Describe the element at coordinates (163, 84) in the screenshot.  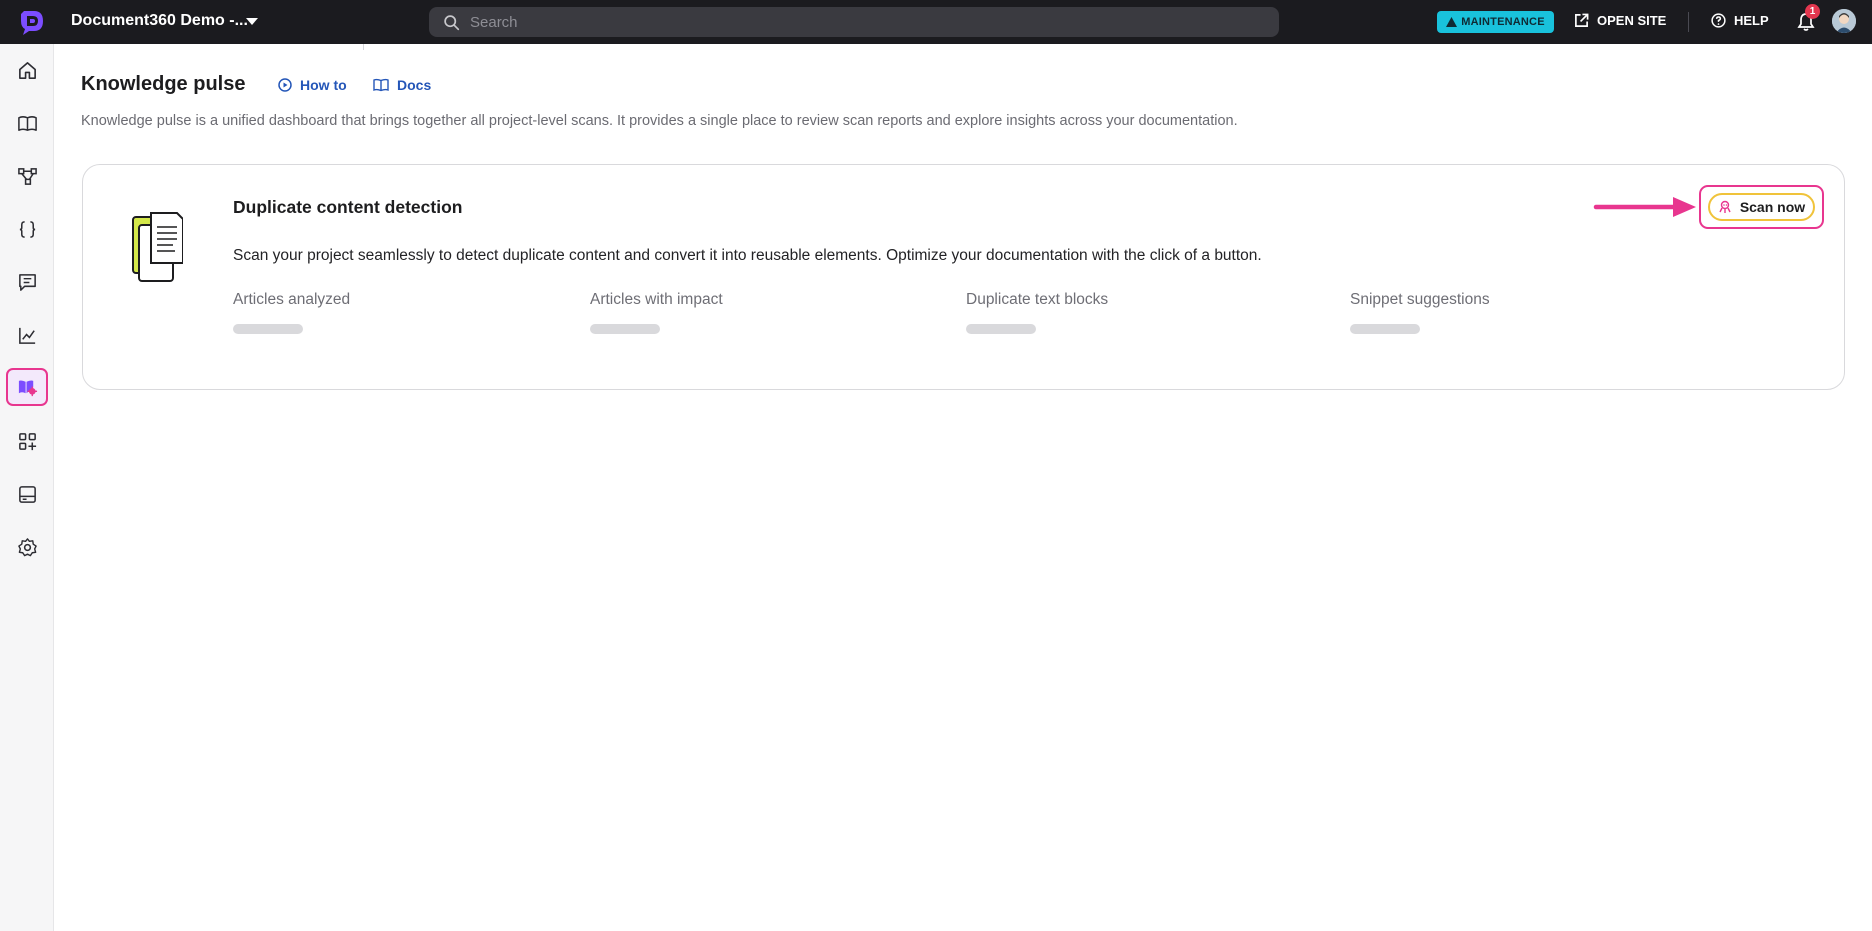
I see `page-title: Knowledge pulse` at that location.